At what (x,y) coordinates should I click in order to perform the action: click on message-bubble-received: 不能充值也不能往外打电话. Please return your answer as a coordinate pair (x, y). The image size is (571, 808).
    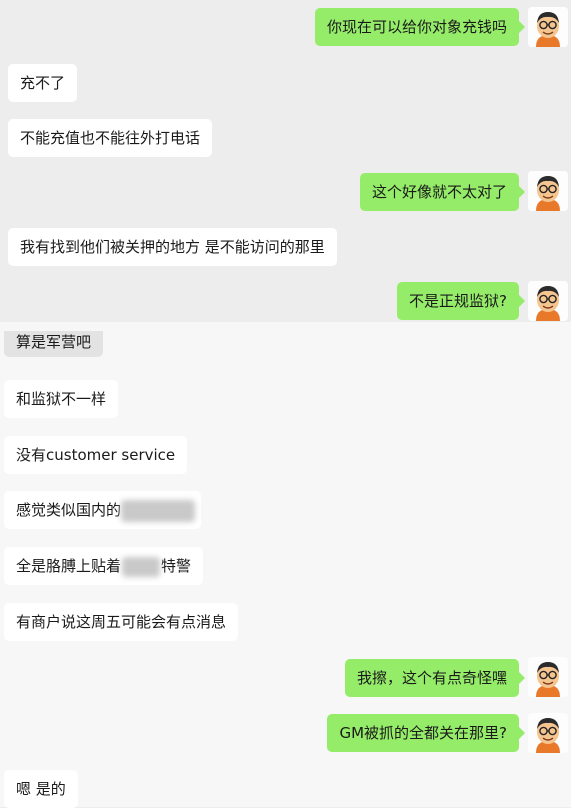
    Looking at the image, I should click on (110, 138).